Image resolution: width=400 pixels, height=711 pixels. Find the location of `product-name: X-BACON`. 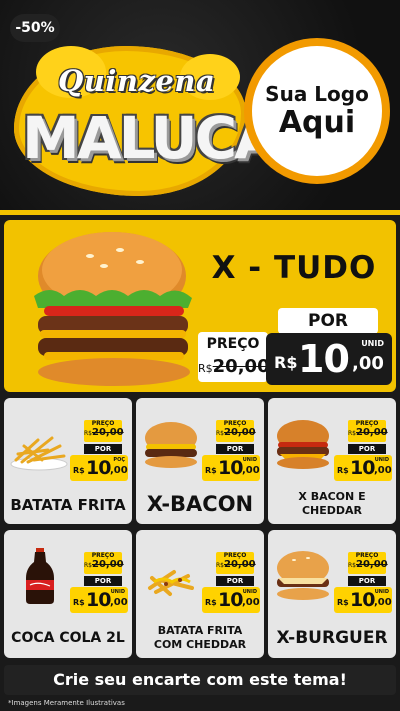

product-name: X-BACON is located at coordinates (200, 504).